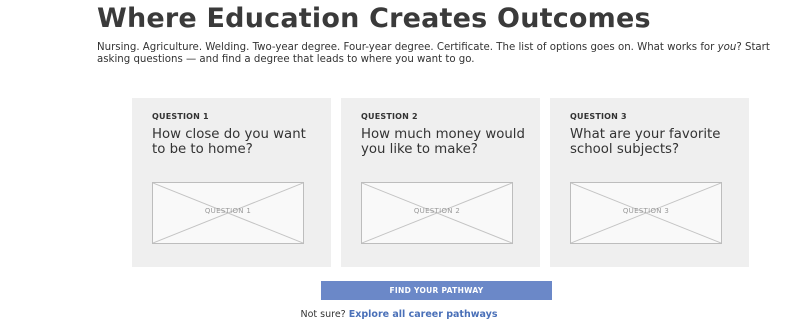  Describe the element at coordinates (423, 314) in the screenshot. I see `explore-career-pathways-link: Explore all career pathways` at that location.